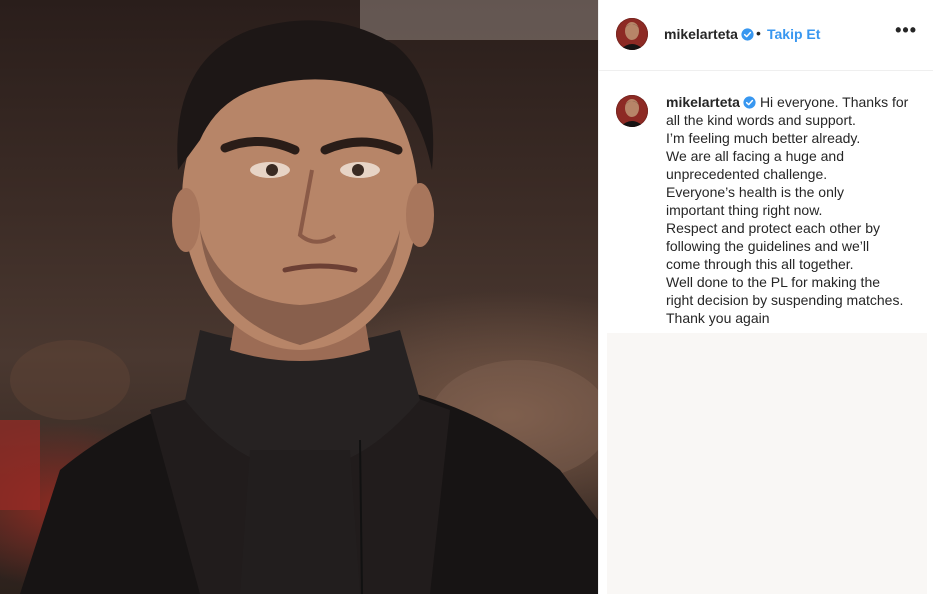 The height and width of the screenshot is (594, 933). What do you see at coordinates (747, 174) in the screenshot?
I see `caption-line-4: unprecedented challenge.` at bounding box center [747, 174].